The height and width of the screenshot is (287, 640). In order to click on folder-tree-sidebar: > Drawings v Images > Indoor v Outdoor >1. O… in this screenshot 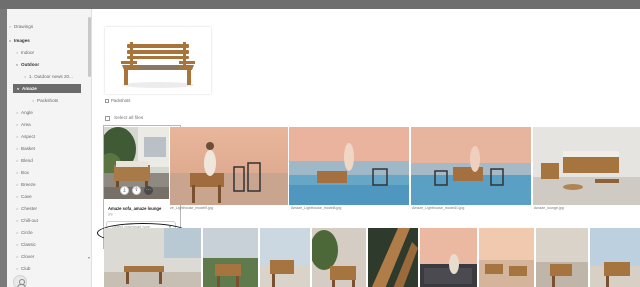, I will do `click(49, 148)`.